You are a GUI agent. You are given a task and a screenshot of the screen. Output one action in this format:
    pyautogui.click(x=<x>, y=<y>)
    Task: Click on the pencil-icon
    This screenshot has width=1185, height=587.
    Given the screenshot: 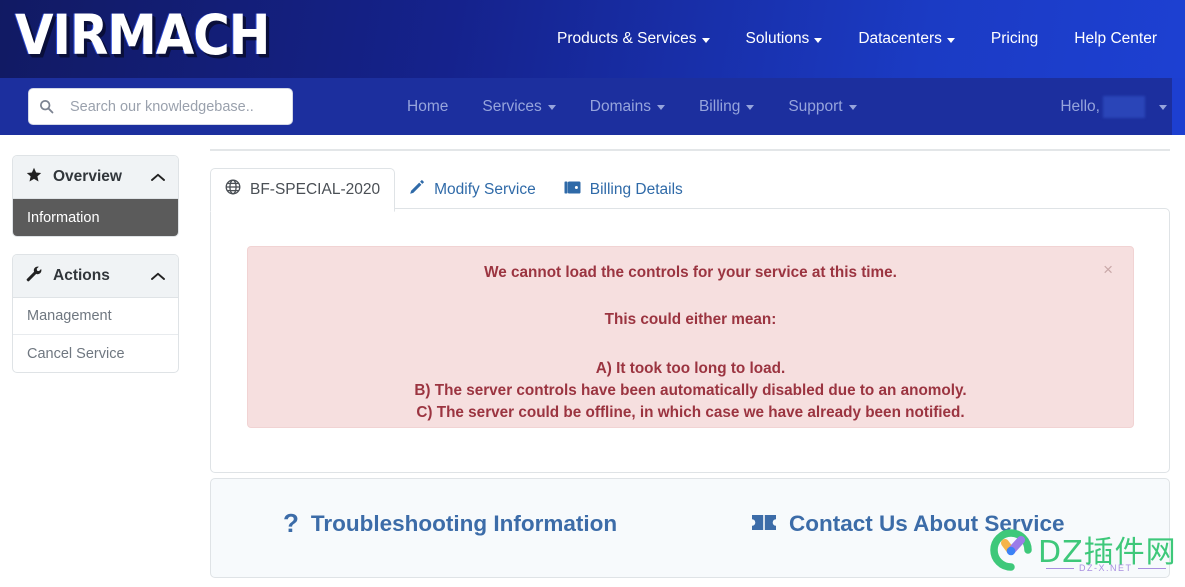 What is the action you would take?
    pyautogui.click(x=417, y=189)
    